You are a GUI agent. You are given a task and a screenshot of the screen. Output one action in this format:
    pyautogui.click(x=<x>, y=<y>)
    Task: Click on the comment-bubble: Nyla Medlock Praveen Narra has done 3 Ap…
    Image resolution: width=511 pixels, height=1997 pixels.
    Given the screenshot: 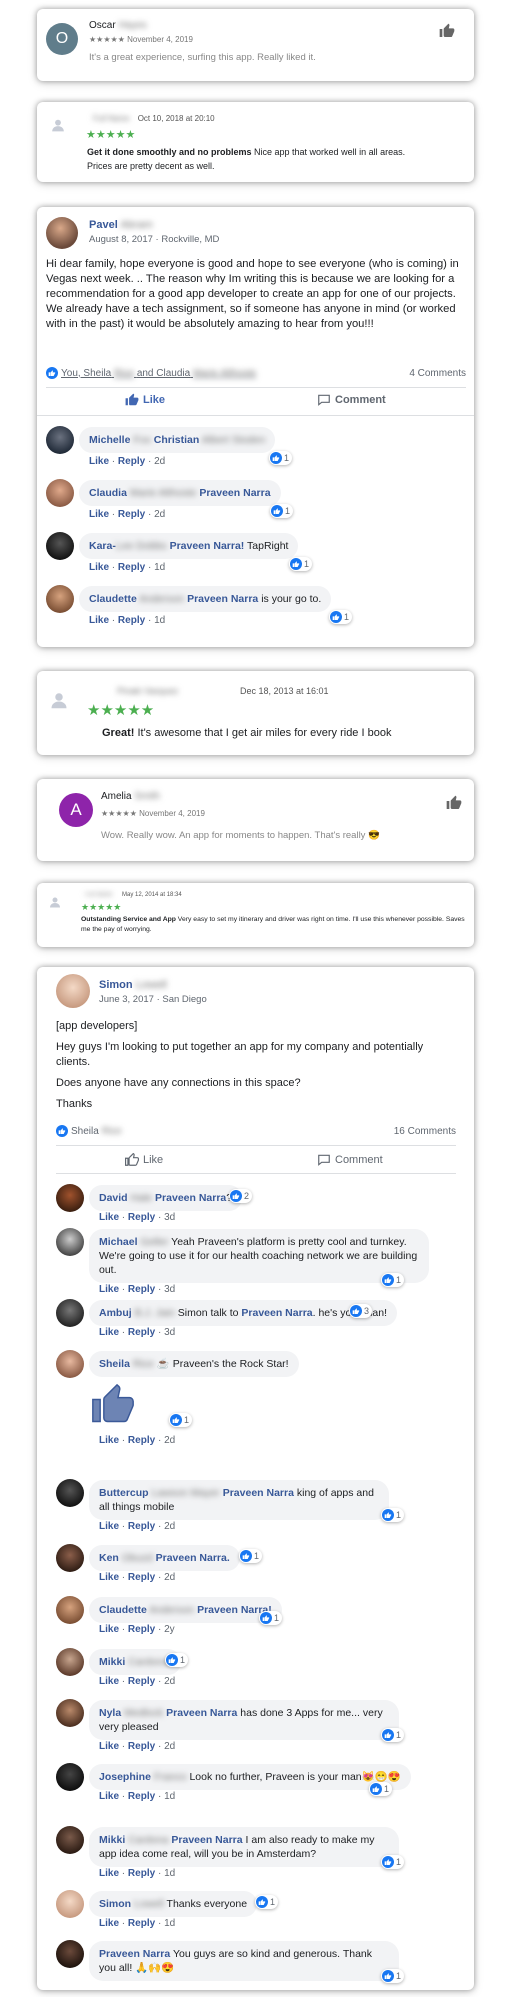 What is the action you would take?
    pyautogui.click(x=244, y=1720)
    